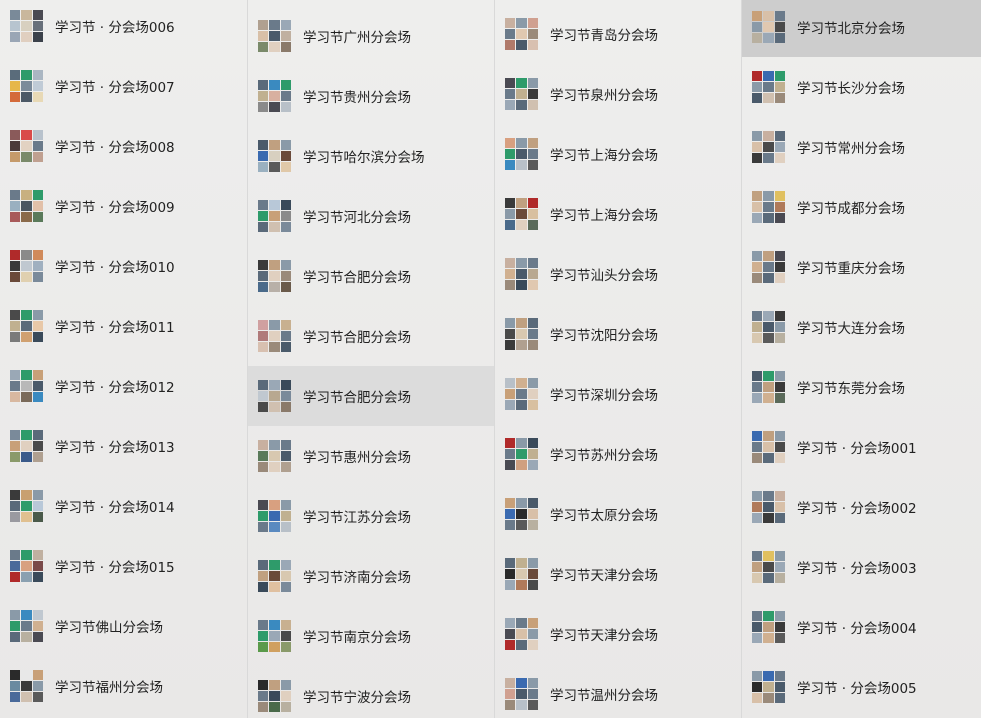 The image size is (981, 718). I want to click on group-chat-item: 学习节河北分会场, so click(371, 216).